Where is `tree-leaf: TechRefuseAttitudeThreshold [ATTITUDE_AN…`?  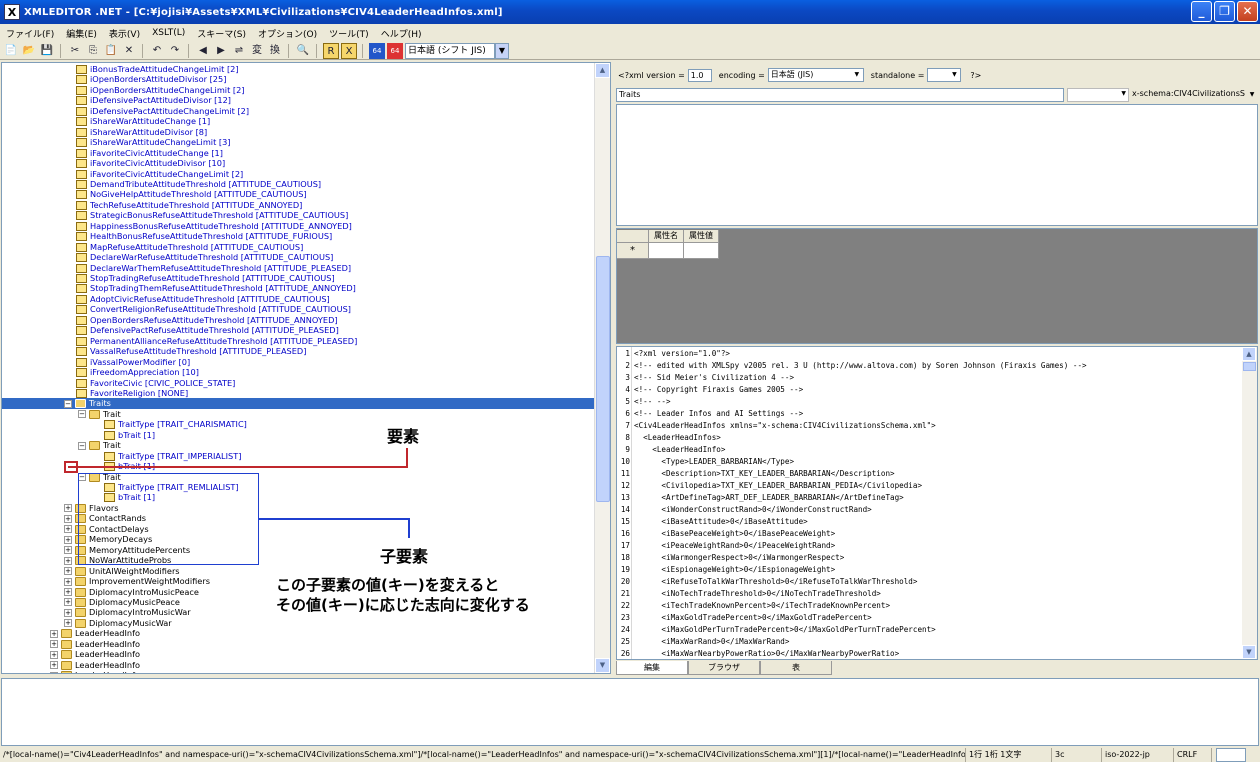
tree-leaf: TechRefuseAttitudeThreshold [ATTITUDE_AN… is located at coordinates (189, 205).